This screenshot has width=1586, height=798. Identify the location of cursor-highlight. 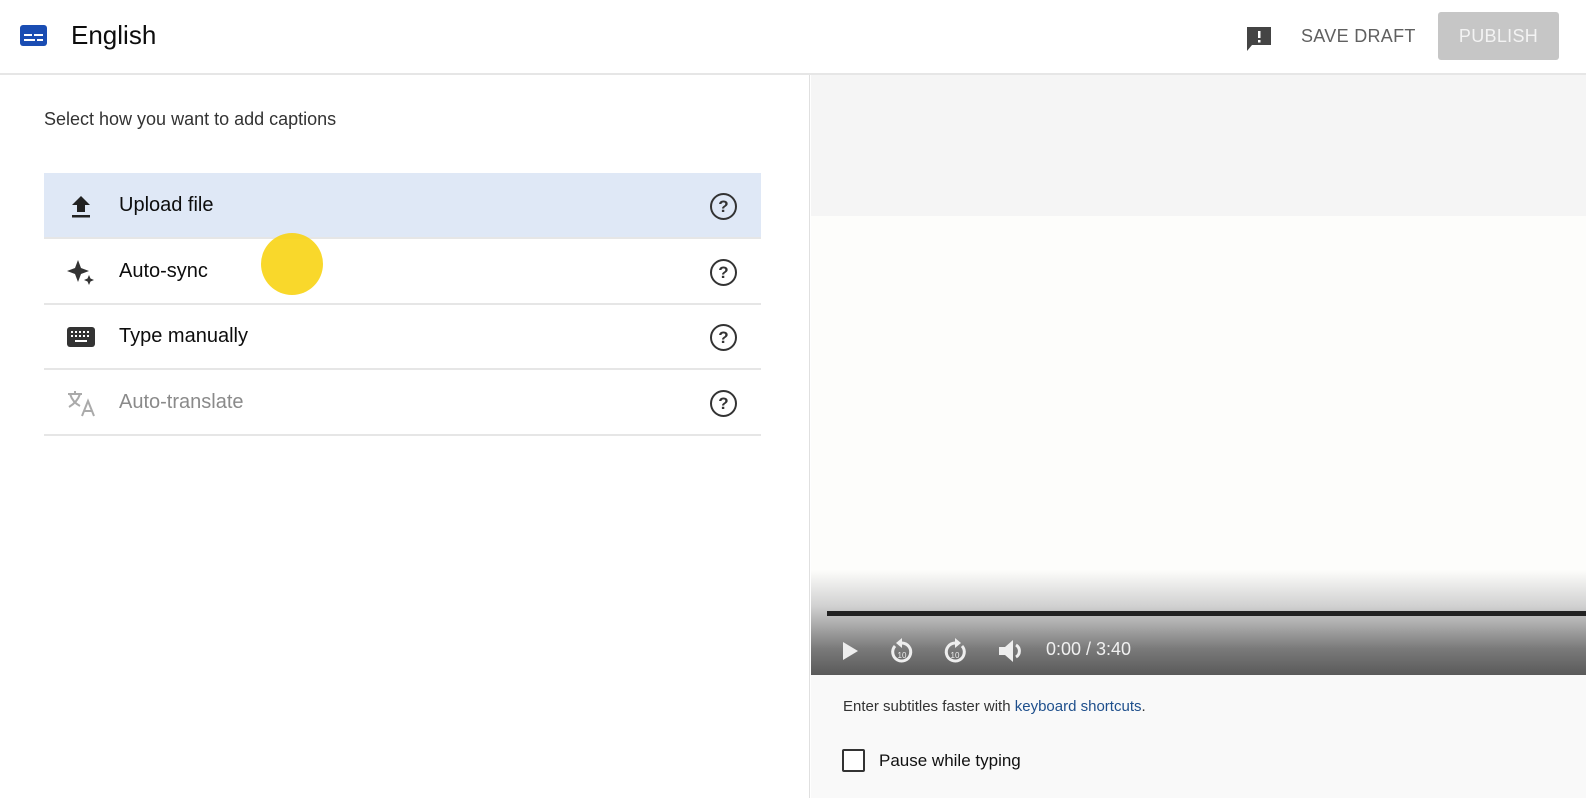
(292, 264).